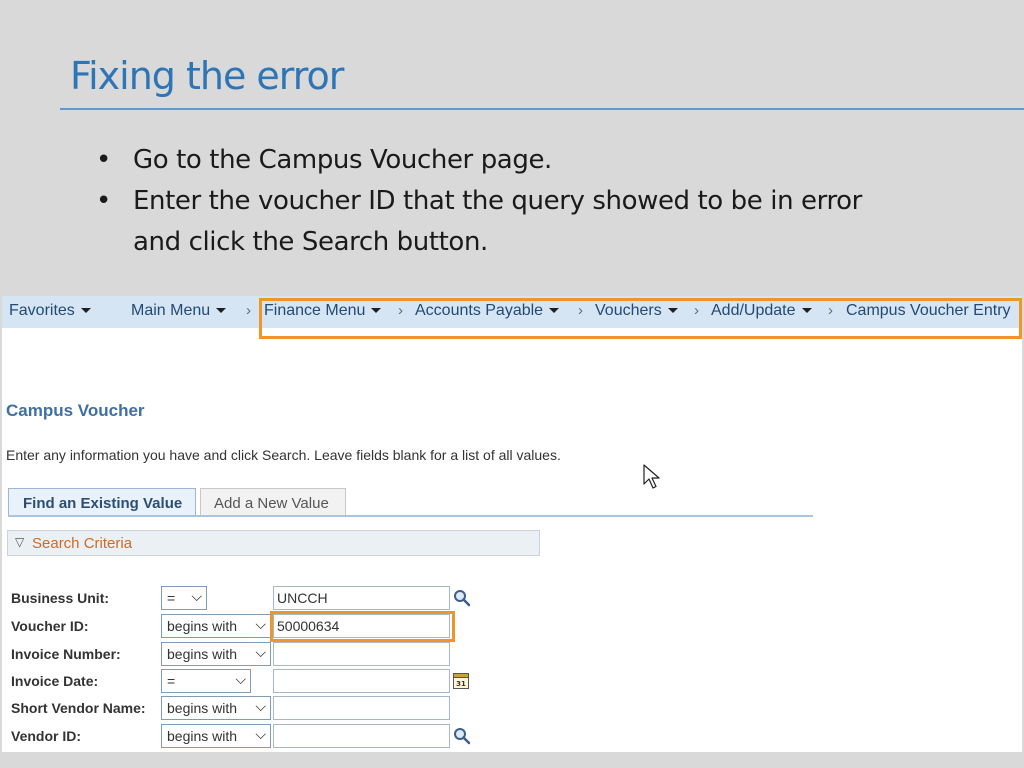 This screenshot has height=768, width=1024. What do you see at coordinates (361, 598) in the screenshot?
I see `business-unit-input: UNCCH` at bounding box center [361, 598].